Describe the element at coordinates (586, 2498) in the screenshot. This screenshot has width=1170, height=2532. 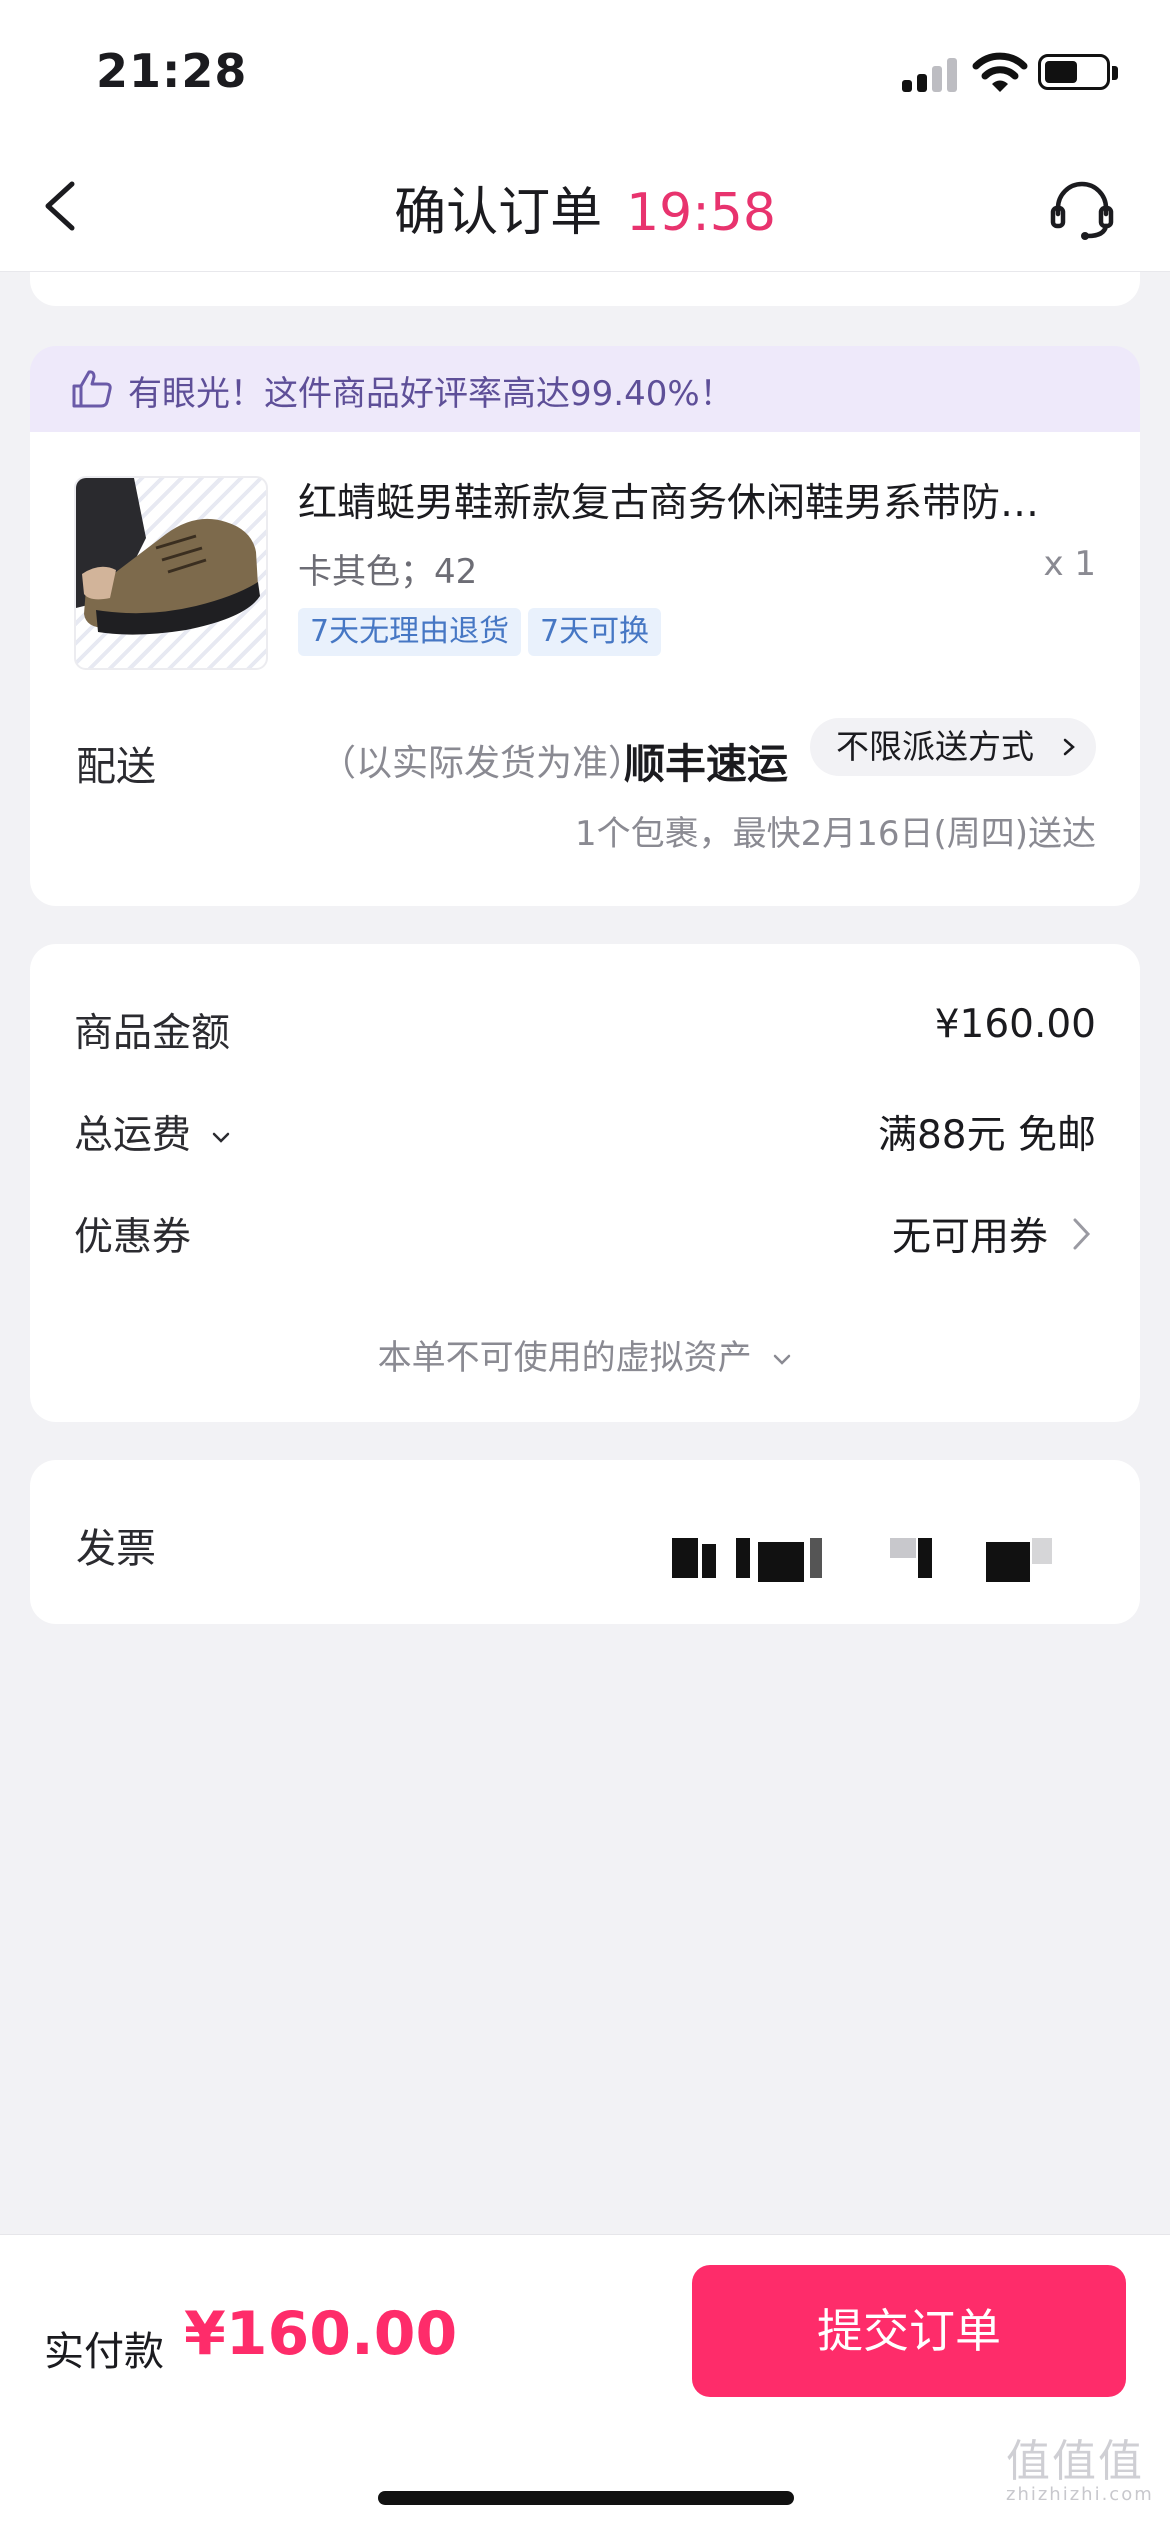
I see `home-indicator` at that location.